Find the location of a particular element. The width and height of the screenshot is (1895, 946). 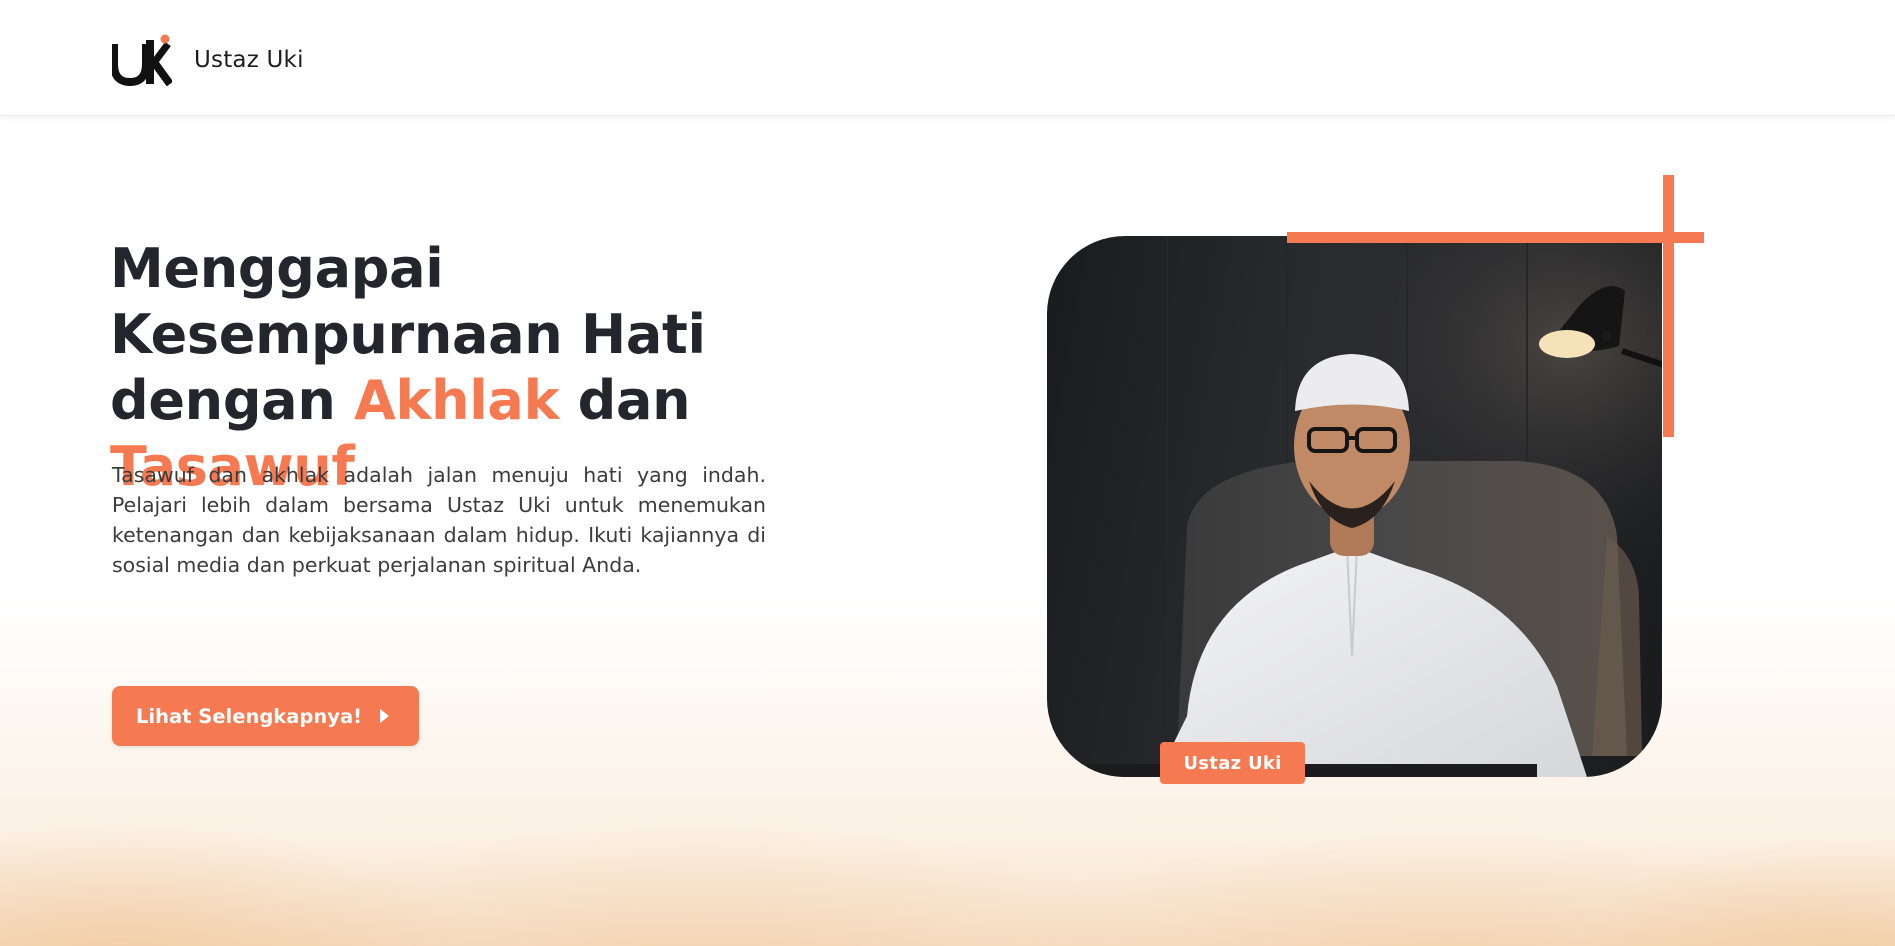

brand-name: Ustaz Uki is located at coordinates (249, 60).